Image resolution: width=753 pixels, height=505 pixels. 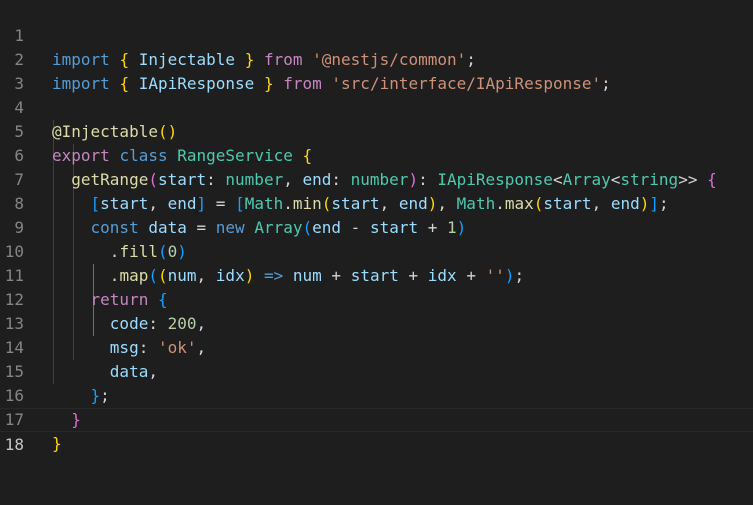 What do you see at coordinates (57, 443) in the screenshot?
I see `line-code: }` at bounding box center [57, 443].